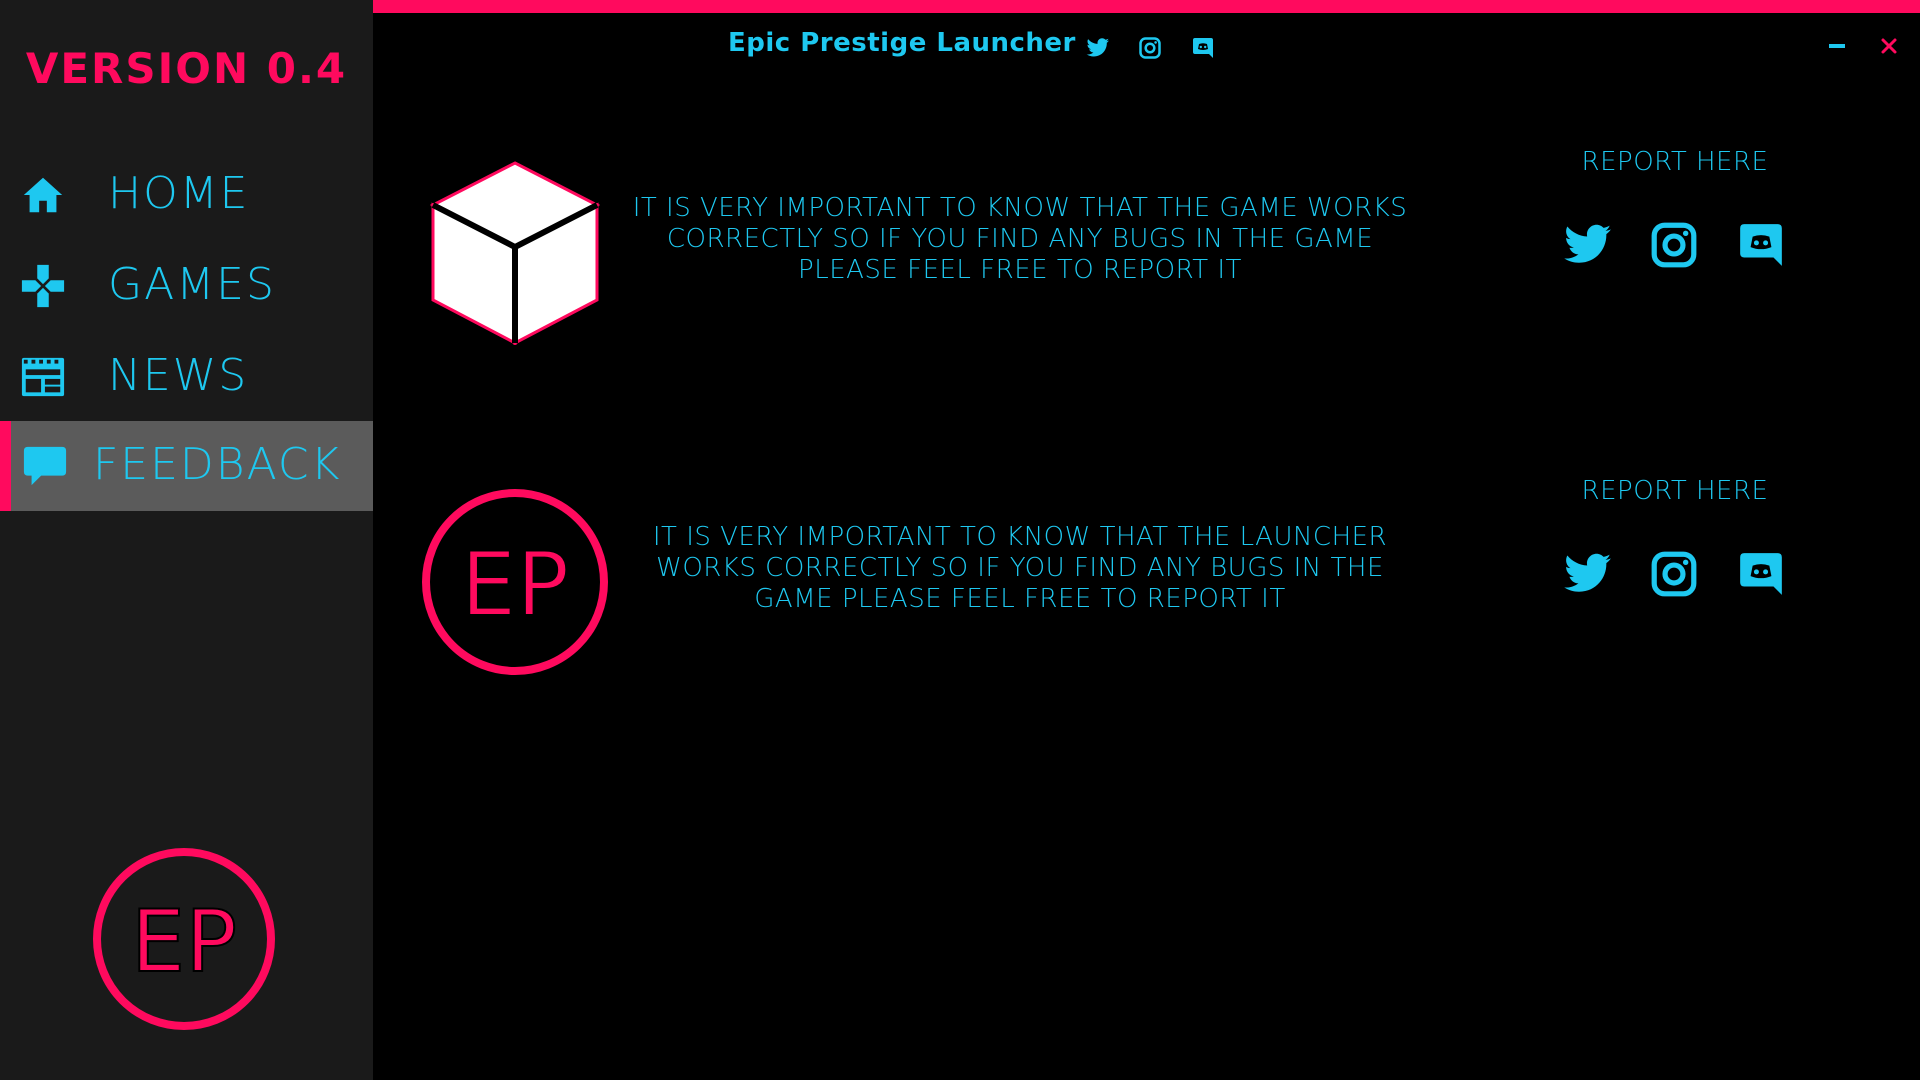  I want to click on top-accent-bar, so click(1146, 6).